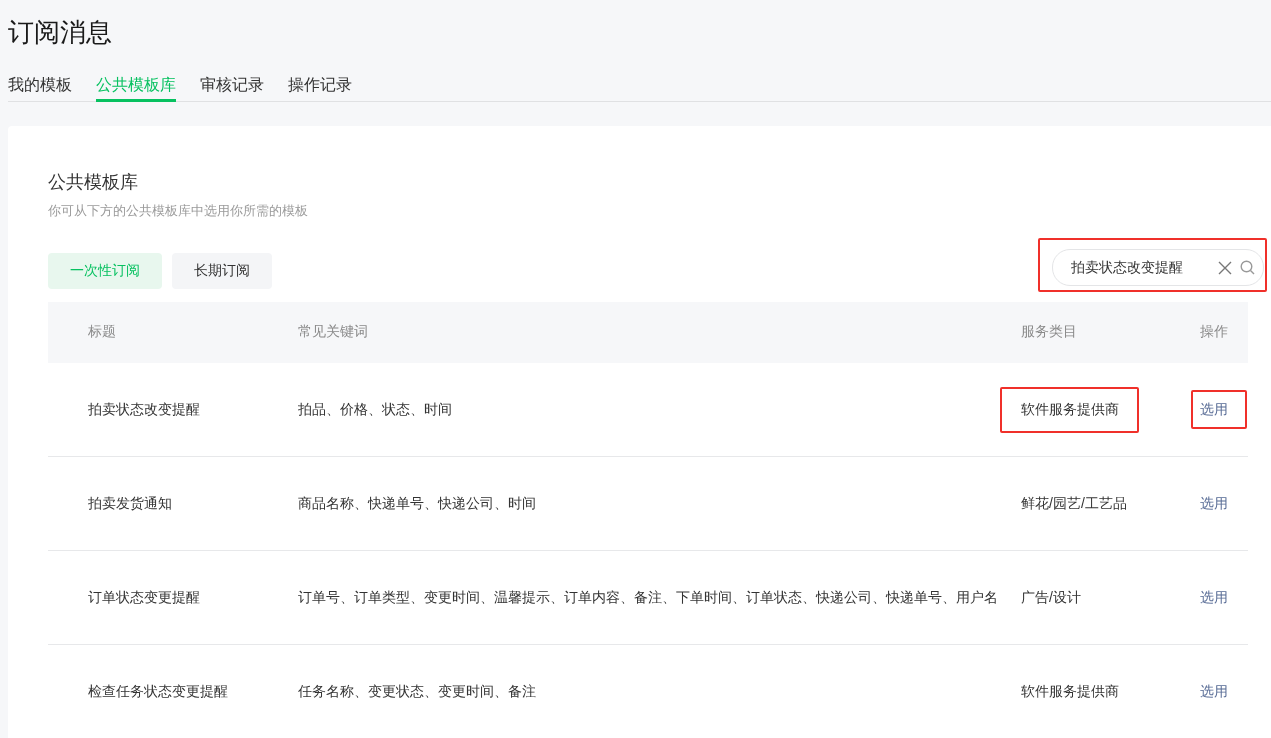 The width and height of the screenshot is (1271, 738). What do you see at coordinates (1214, 332) in the screenshot?
I see `column-header: 操作` at bounding box center [1214, 332].